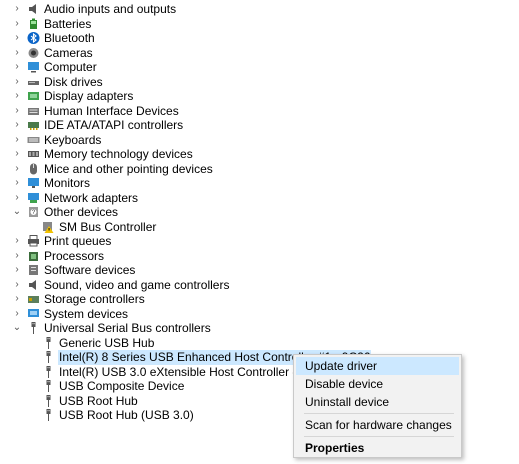 This screenshot has height=464, width=519. Describe the element at coordinates (259, 125) in the screenshot. I see `tree-category-ide-ata-atapi-controllers: › IDE ATA/ATAPI controllers` at that location.